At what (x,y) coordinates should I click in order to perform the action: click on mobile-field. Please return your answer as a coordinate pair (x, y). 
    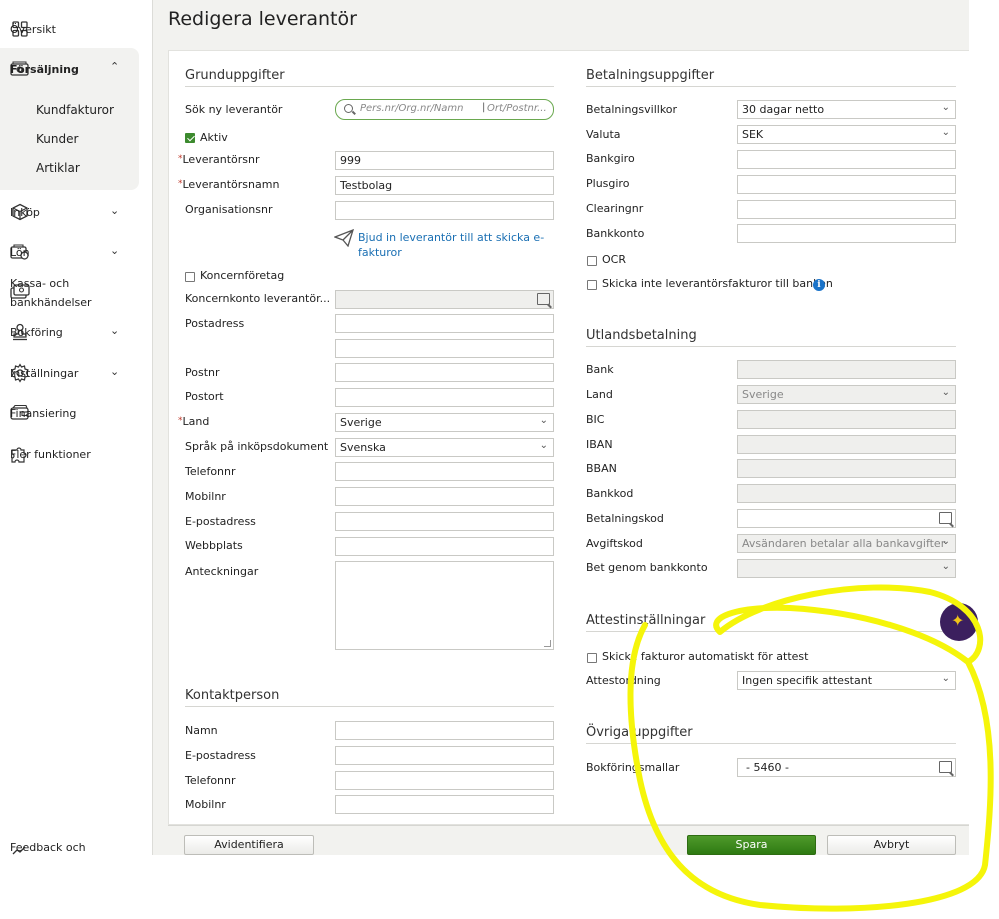
    Looking at the image, I should click on (444, 496).